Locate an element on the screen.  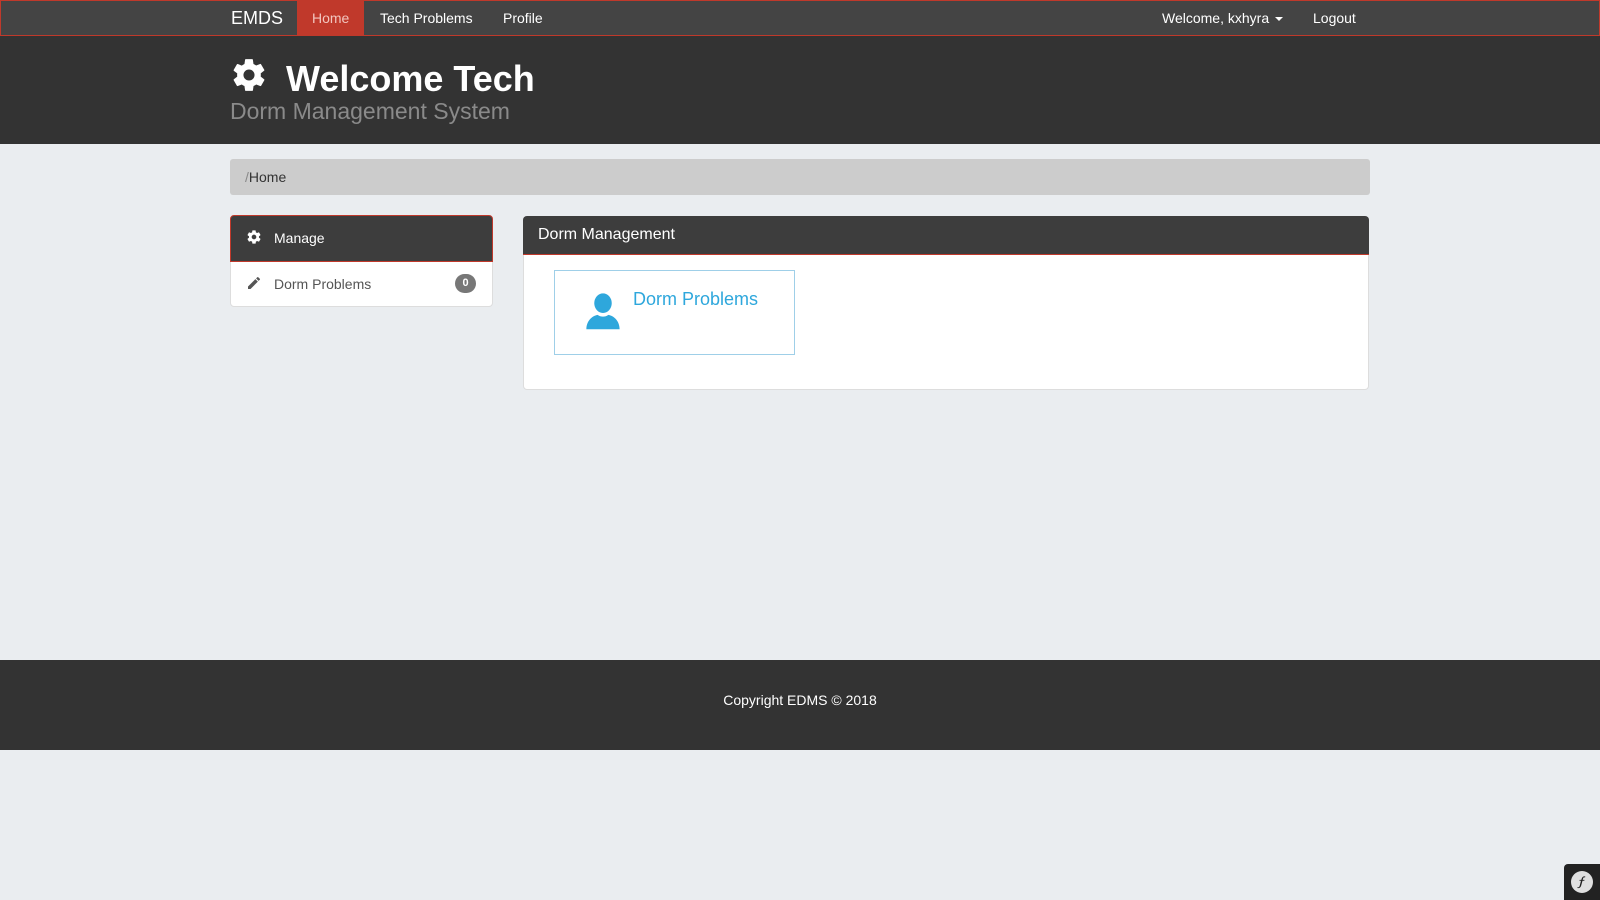
sidebar-item-label: Dorm Problems is located at coordinates (323, 284).